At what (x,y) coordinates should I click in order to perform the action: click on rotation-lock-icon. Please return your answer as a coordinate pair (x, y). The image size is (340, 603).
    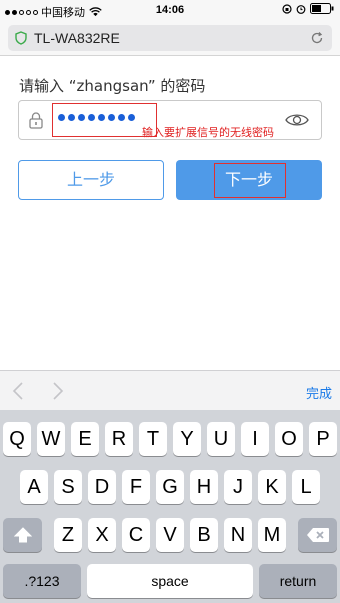
    Looking at the image, I should click on (287, 8).